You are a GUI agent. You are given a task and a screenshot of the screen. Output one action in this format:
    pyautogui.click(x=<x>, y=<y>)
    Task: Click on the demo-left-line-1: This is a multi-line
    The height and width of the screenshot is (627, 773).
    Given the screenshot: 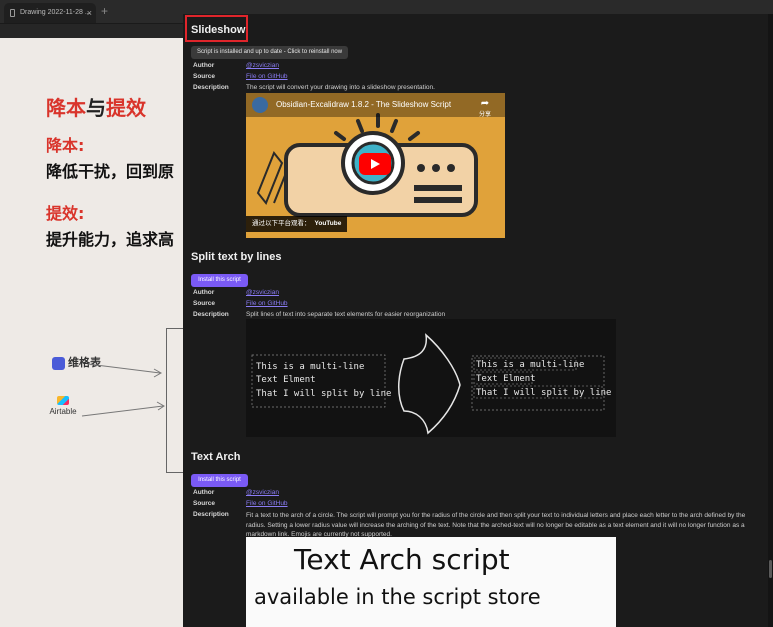 What is the action you would take?
    pyautogui.click(x=310, y=367)
    